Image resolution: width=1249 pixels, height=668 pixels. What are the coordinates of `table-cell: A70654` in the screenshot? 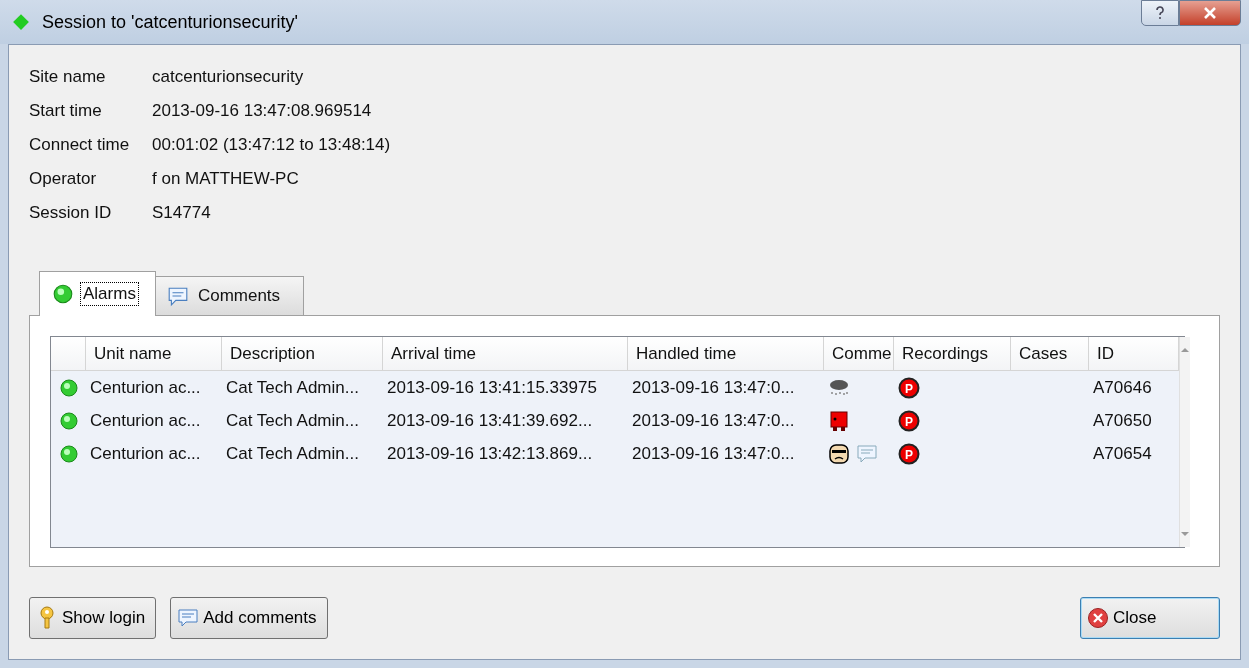 It's located at (1122, 453).